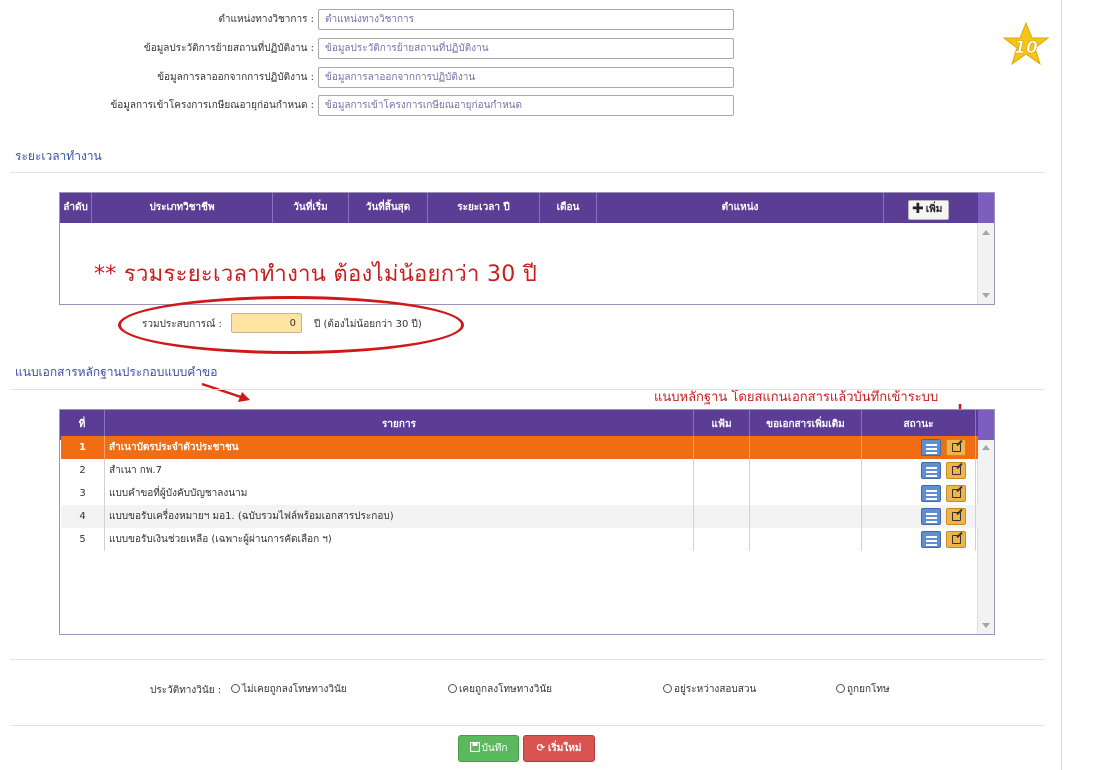 This screenshot has width=1099, height=770. What do you see at coordinates (83, 539) in the screenshot?
I see `row-number: 5` at bounding box center [83, 539].